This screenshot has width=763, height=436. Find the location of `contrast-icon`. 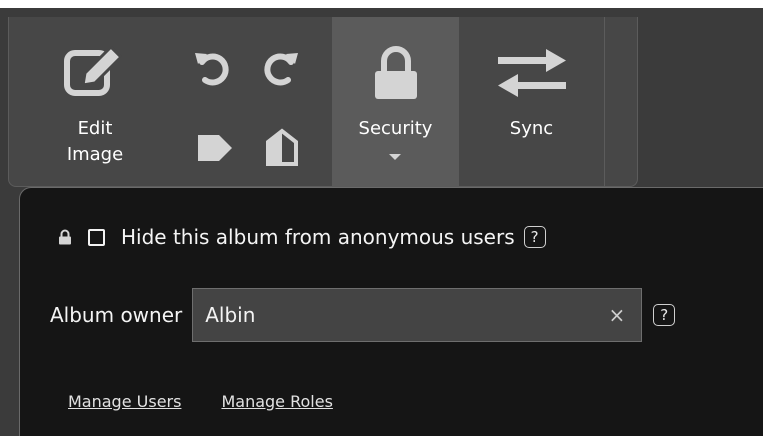

contrast-icon is located at coordinates (282, 147).